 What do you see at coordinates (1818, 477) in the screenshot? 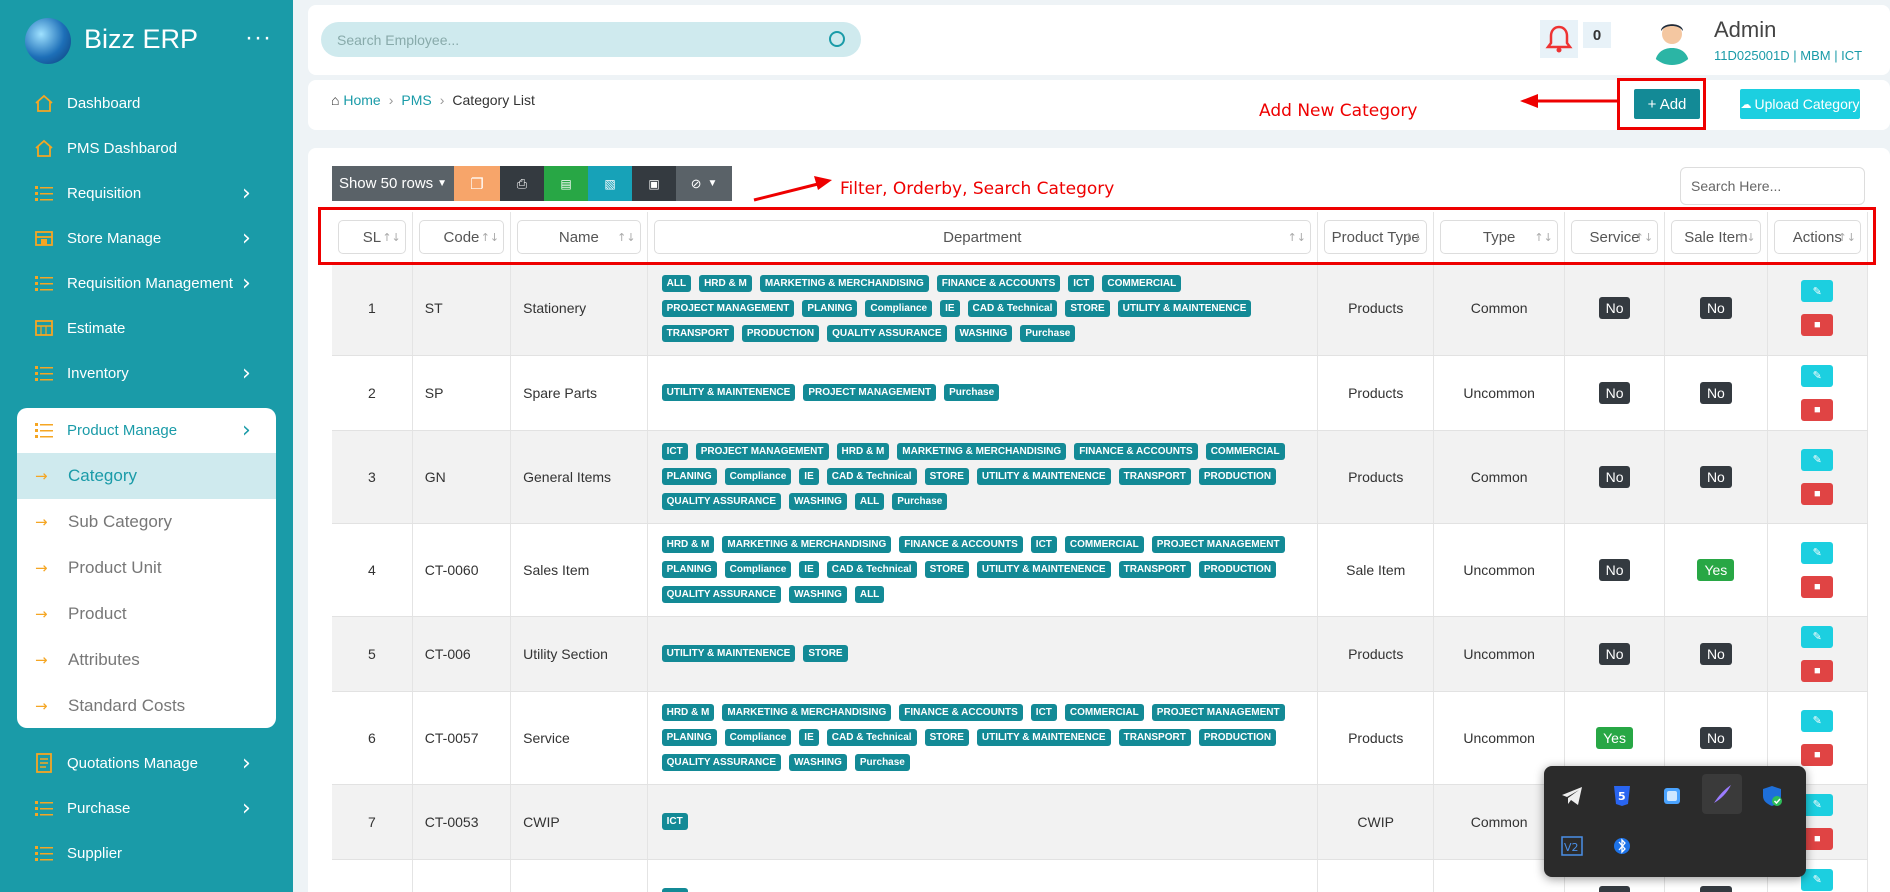
I see `cell-actions: ✎■` at bounding box center [1818, 477].